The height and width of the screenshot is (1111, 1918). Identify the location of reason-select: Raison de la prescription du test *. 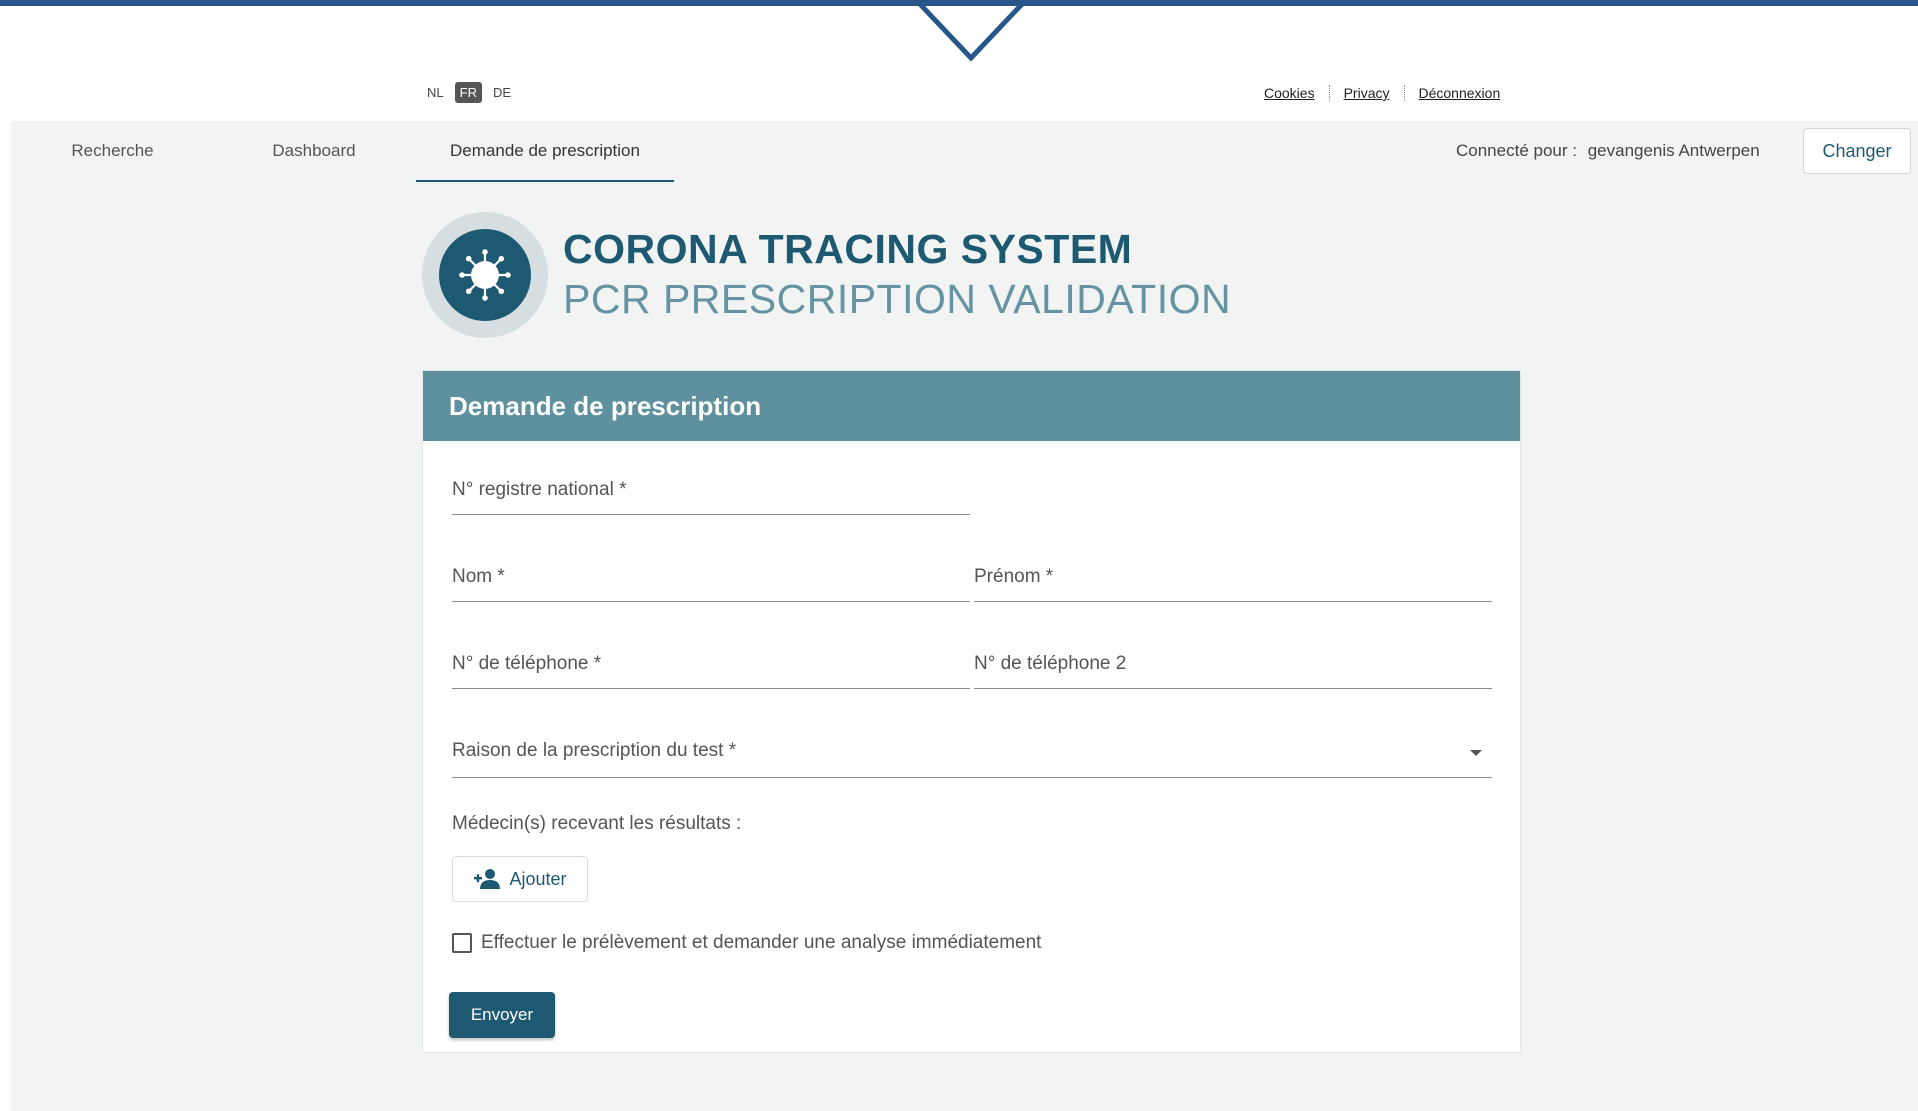
(972, 757).